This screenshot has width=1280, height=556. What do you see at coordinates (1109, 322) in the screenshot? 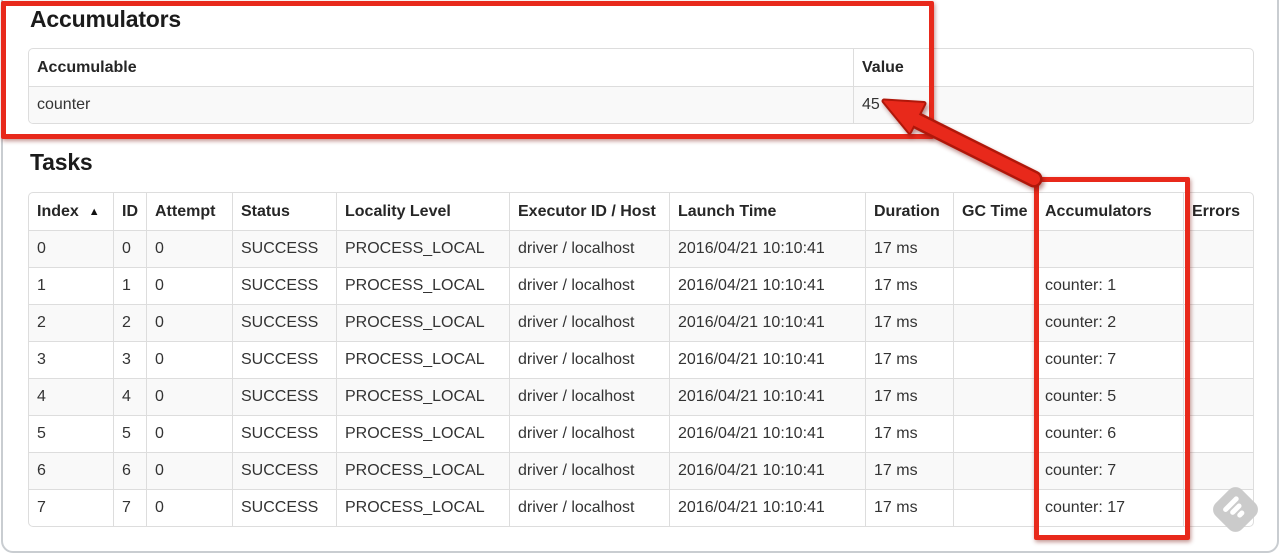
I see `cell: counter: 2` at bounding box center [1109, 322].